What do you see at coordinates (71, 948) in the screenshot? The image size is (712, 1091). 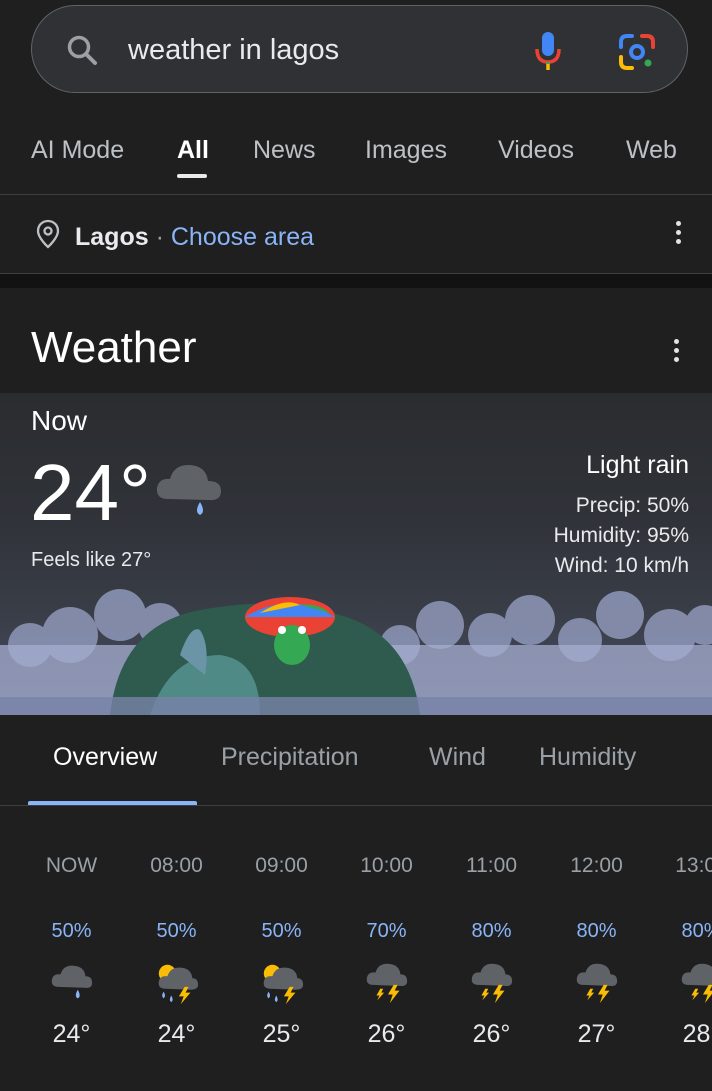 I see `hourly-item: NOW 50% 24°` at bounding box center [71, 948].